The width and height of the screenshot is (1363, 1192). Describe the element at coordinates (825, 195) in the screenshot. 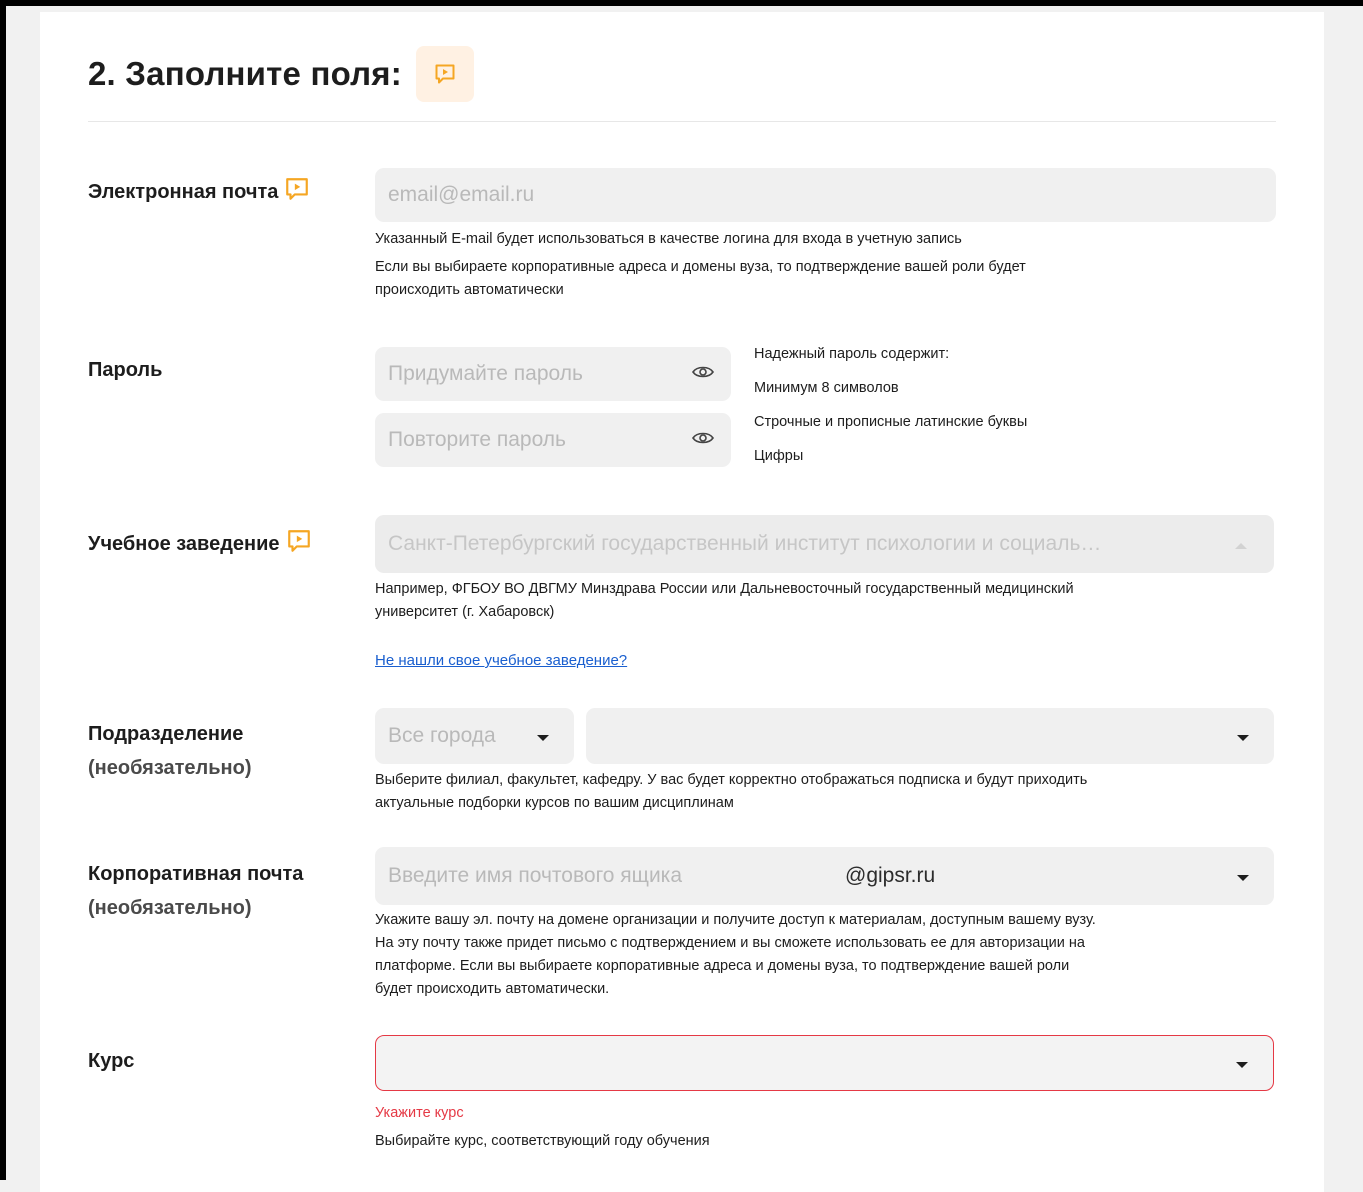

I see `email-input: email@email.ru` at that location.